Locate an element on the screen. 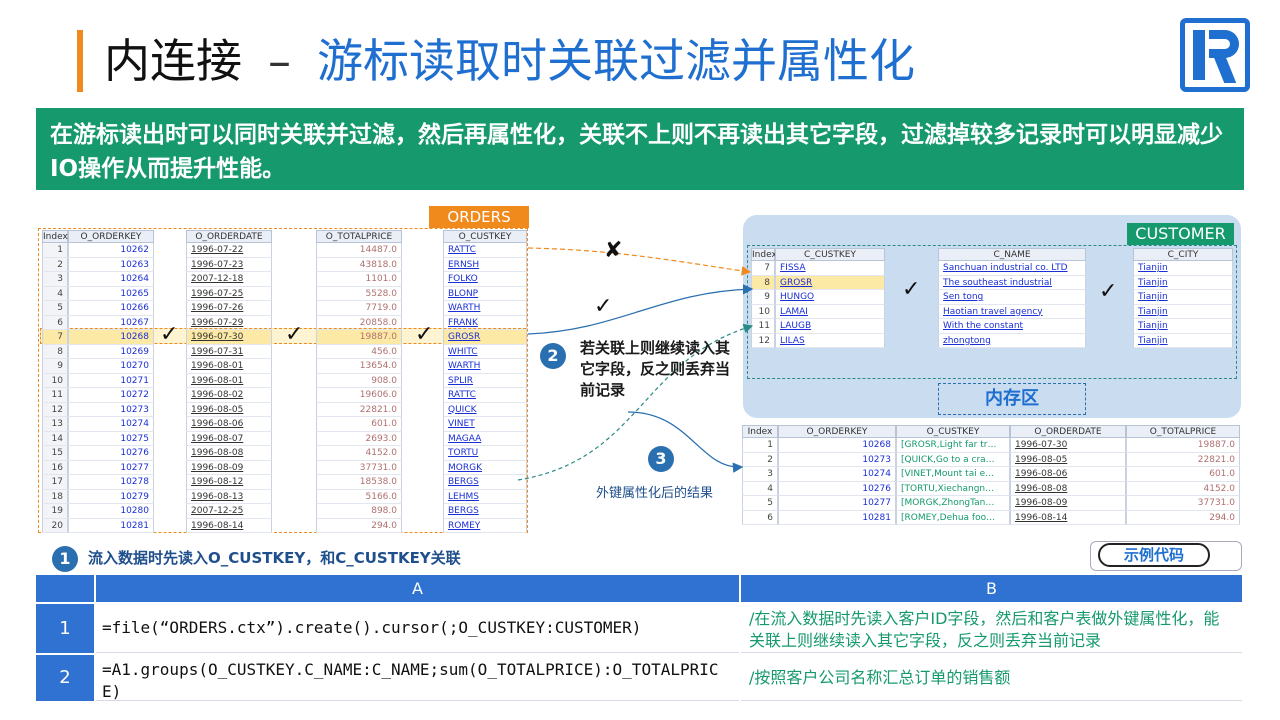  step-3-text: 外键属性化后的结果 is located at coordinates (655, 493).